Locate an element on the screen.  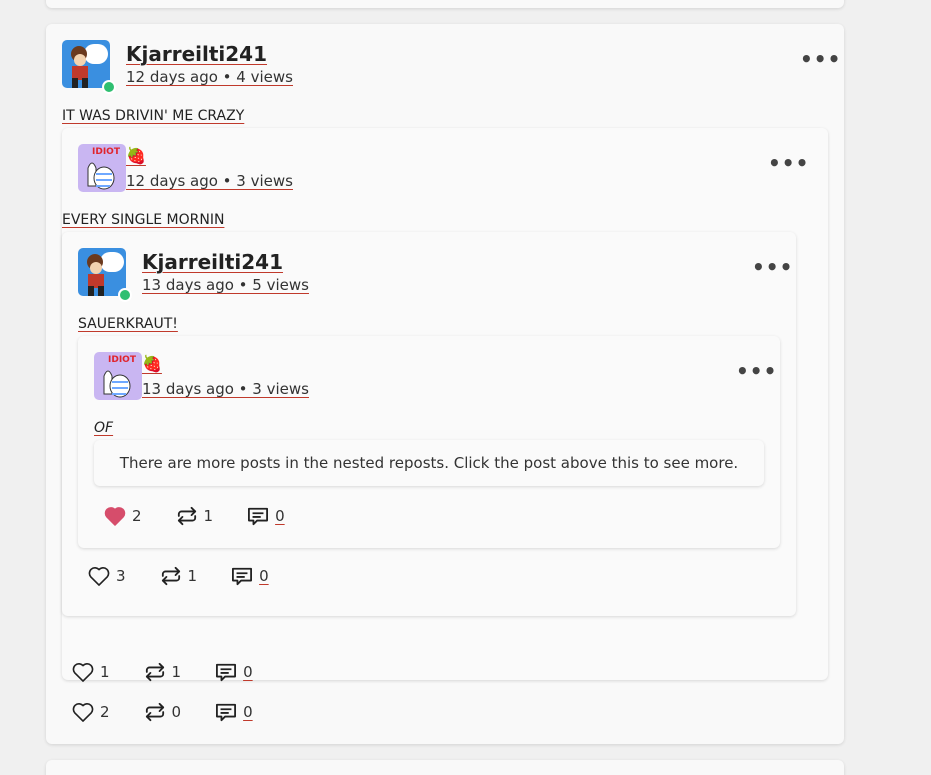
next-post-card is located at coordinates (445, 767).